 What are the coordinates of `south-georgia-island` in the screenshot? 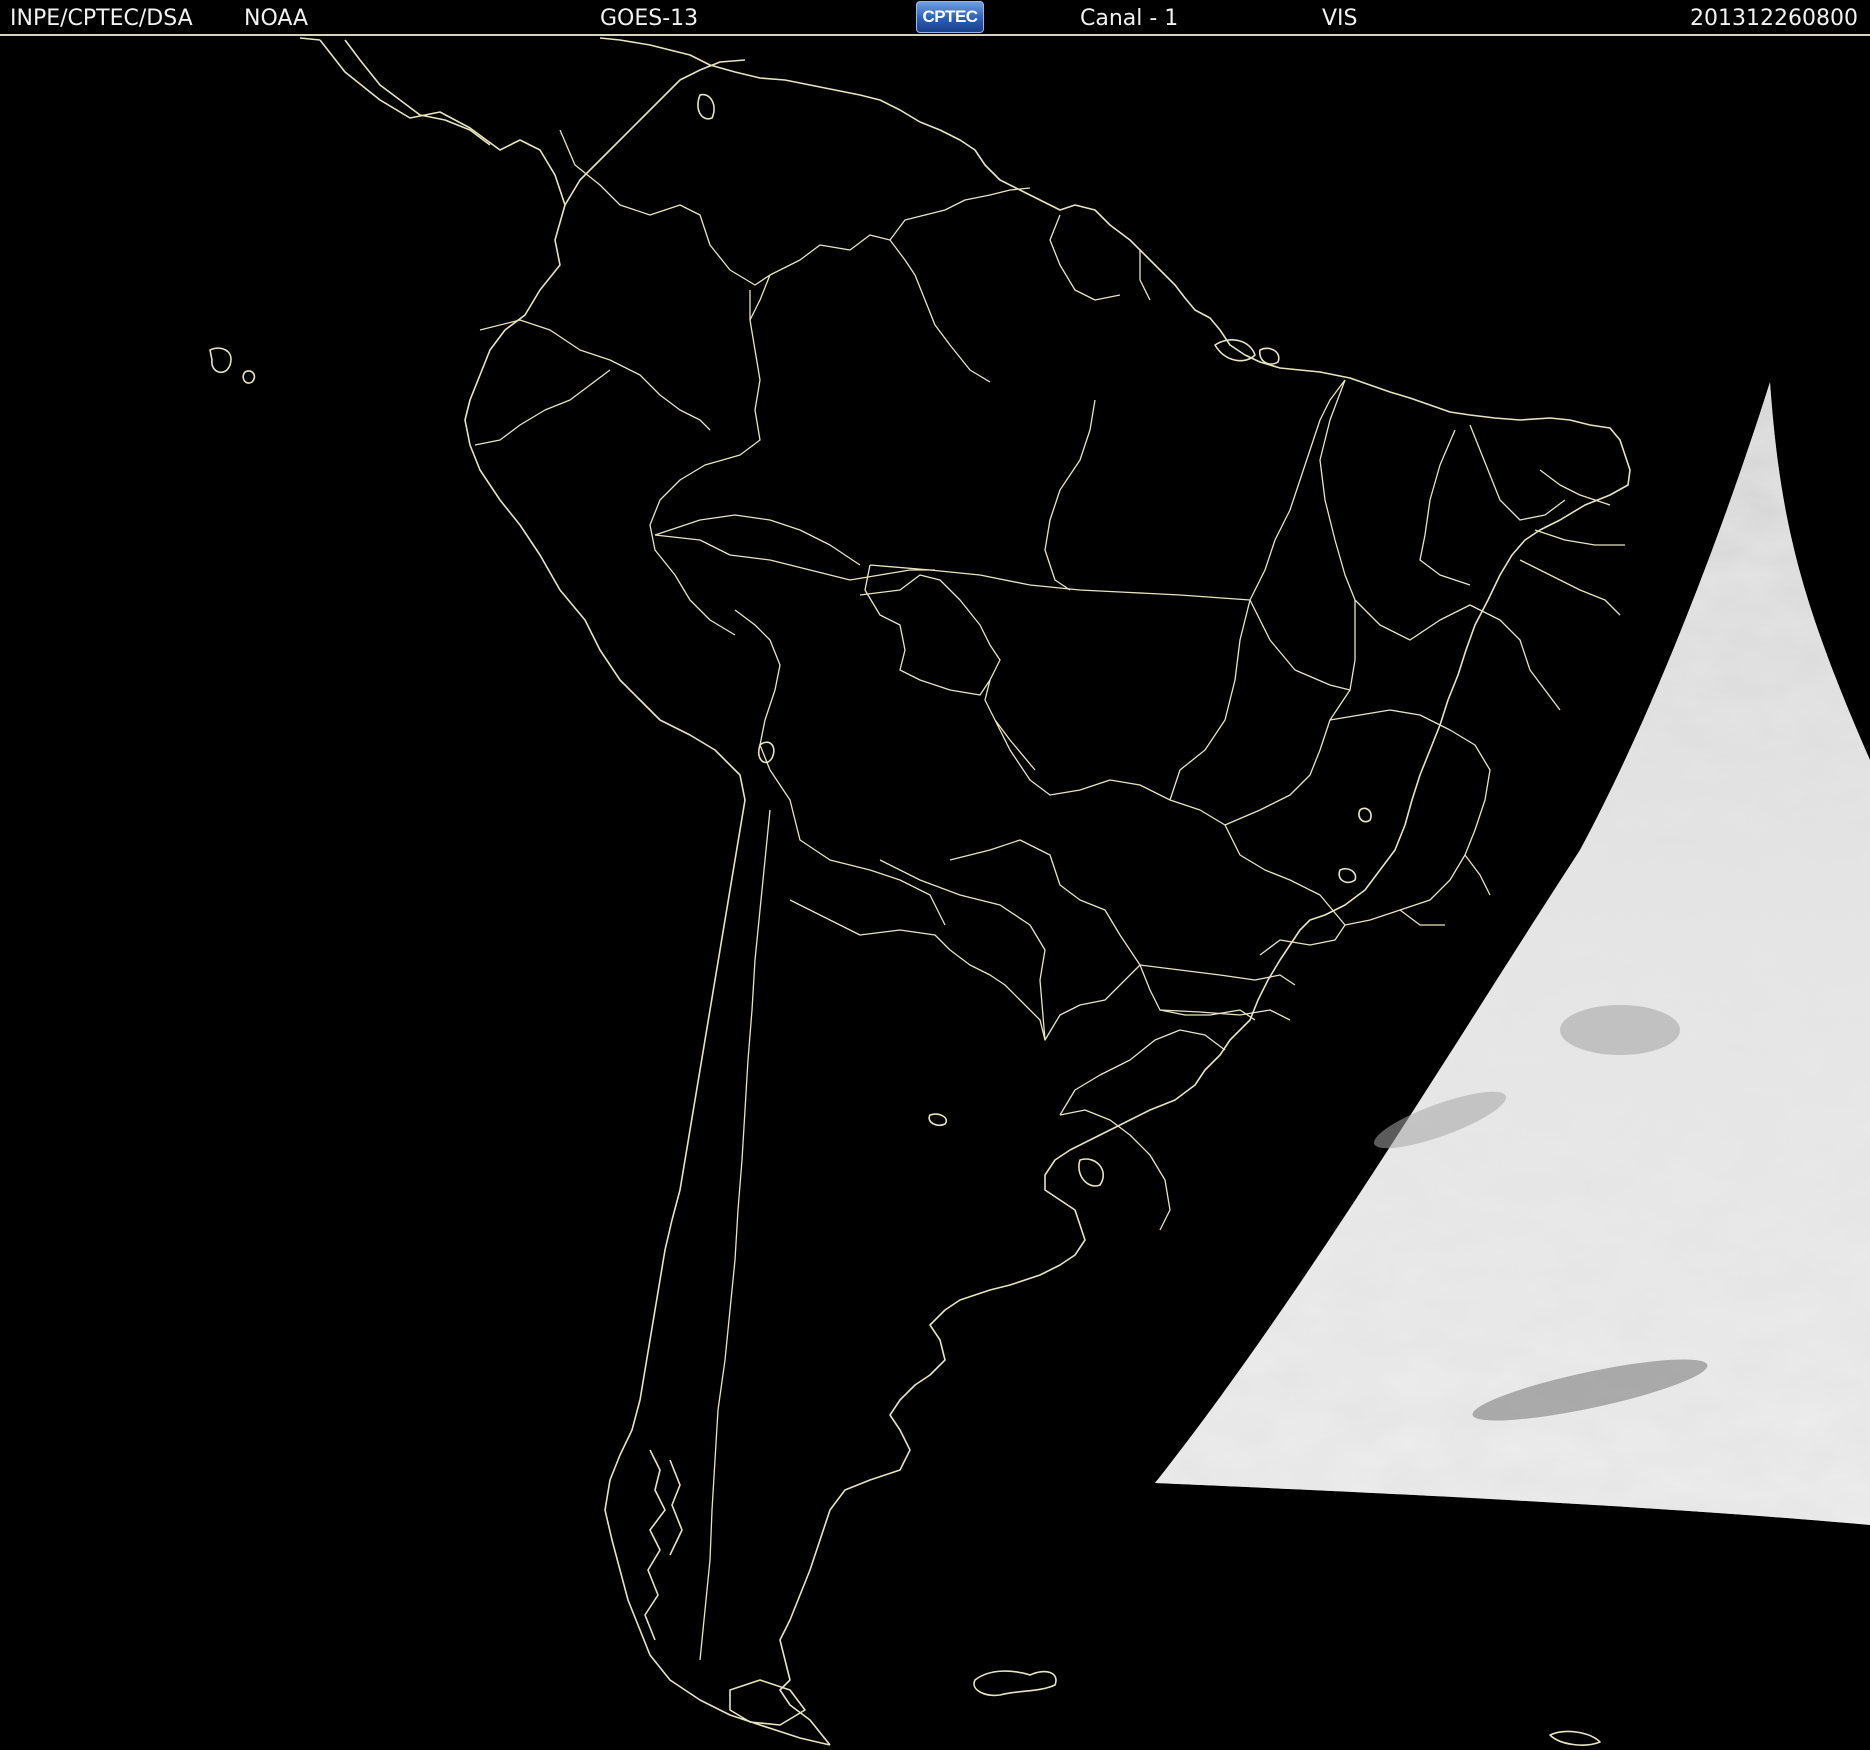 It's located at (1575, 1738).